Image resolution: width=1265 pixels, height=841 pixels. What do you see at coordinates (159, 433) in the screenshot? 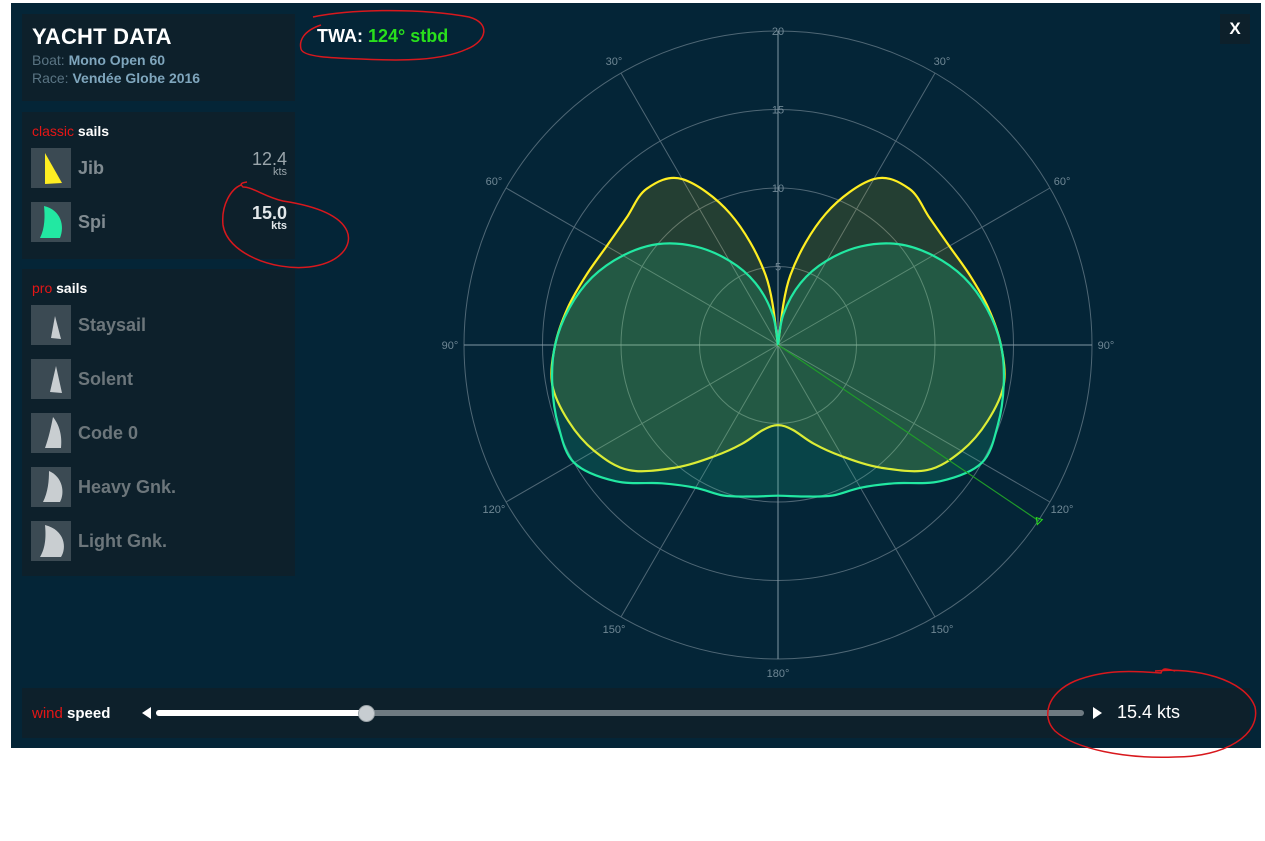
I see `sail-row-code-0: Code 0` at bounding box center [159, 433].